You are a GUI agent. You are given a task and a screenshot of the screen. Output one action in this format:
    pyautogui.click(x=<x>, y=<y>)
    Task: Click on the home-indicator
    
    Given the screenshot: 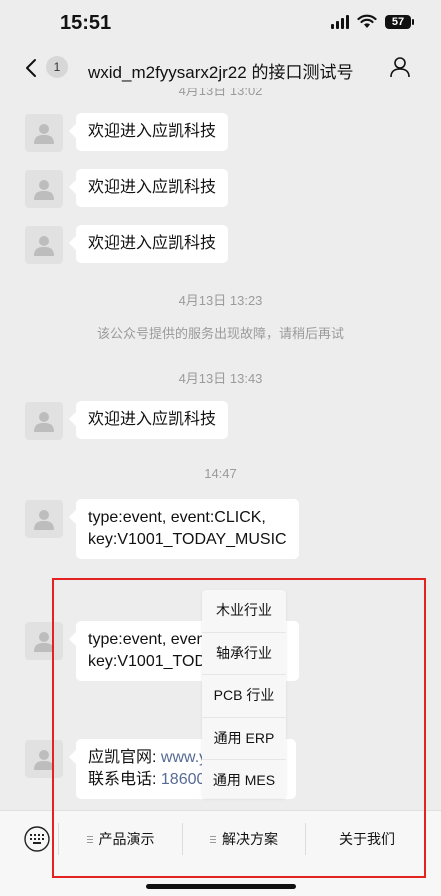 What is the action you would take?
    pyautogui.click(x=221, y=886)
    